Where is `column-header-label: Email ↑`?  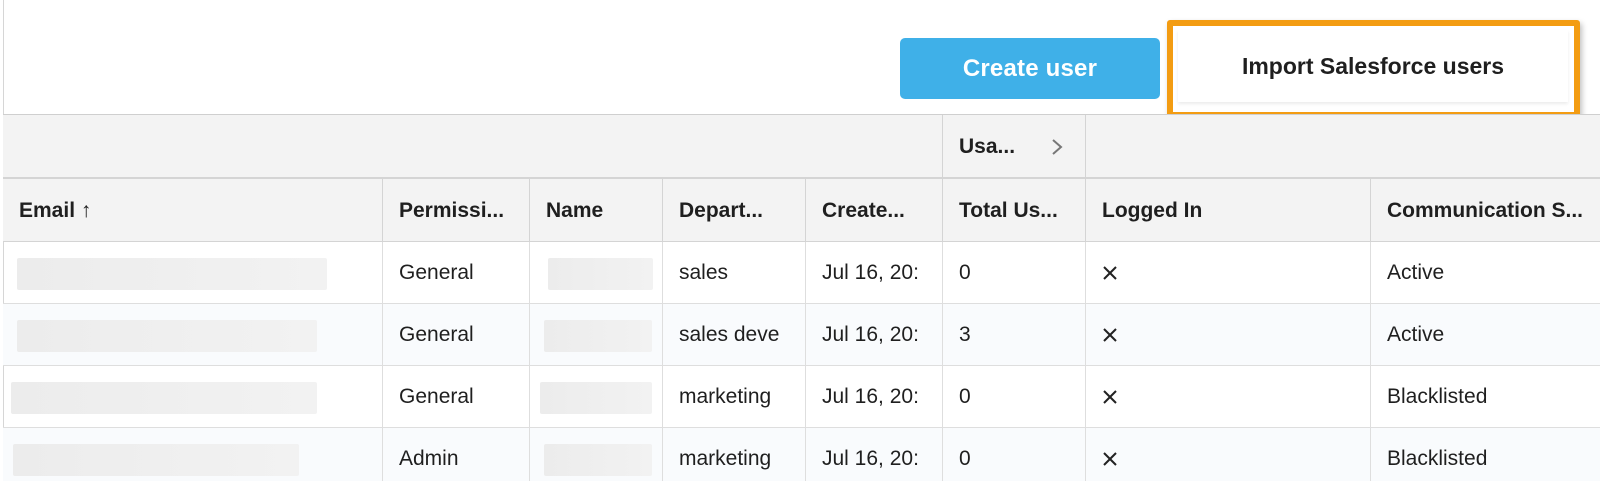 column-header-label: Email ↑ is located at coordinates (55, 210).